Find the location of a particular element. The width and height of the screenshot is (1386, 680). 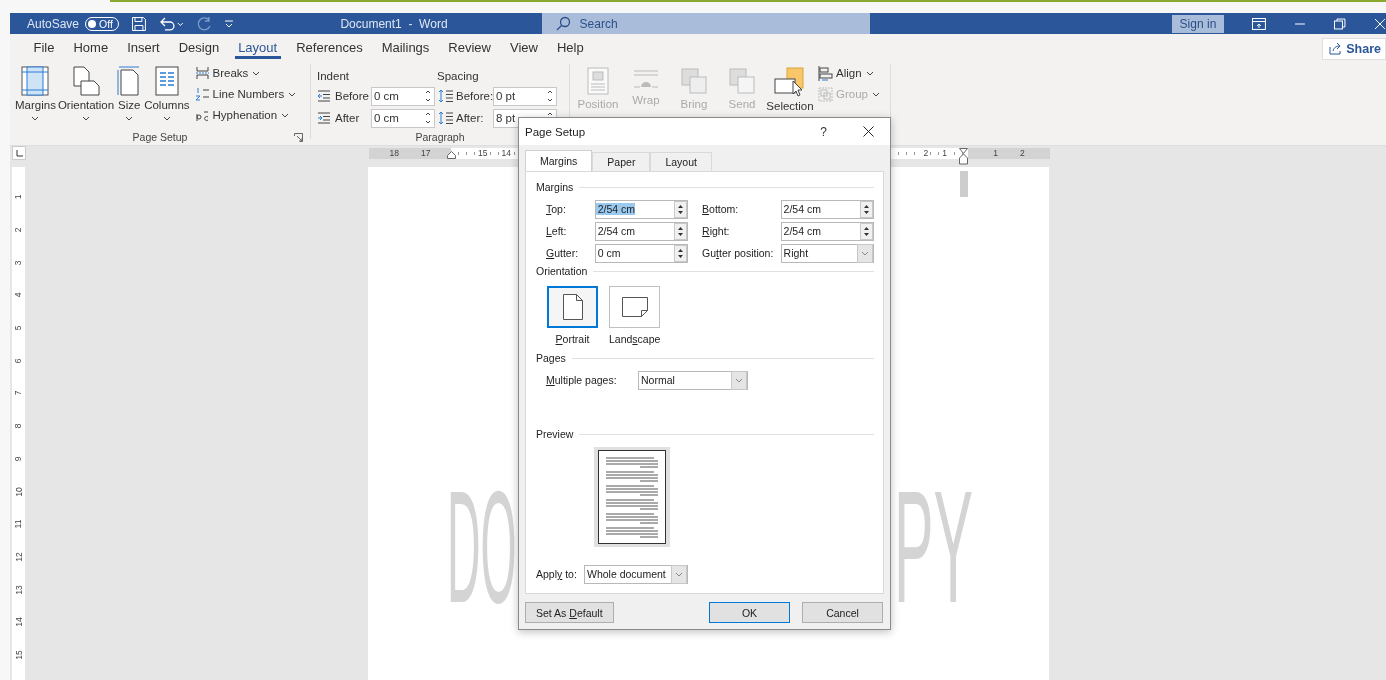

section-heading: Preview is located at coordinates (555, 434).